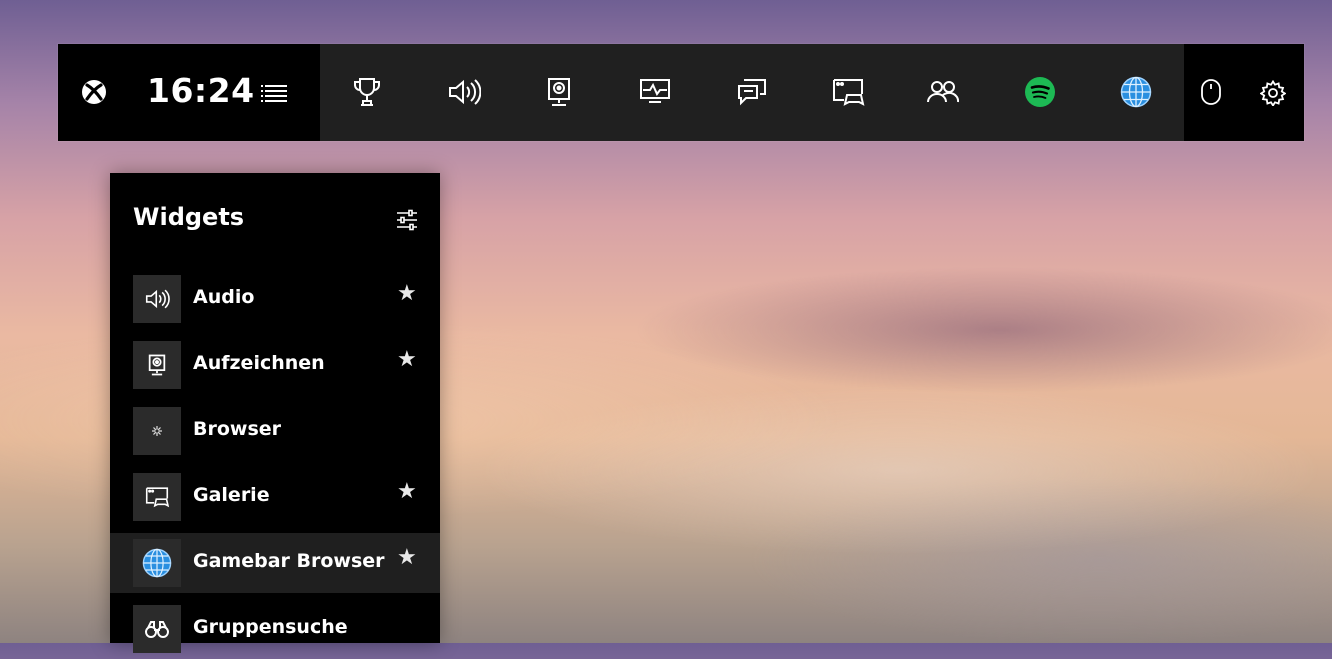 This screenshot has height=659, width=1332. I want to click on list-menu-icon, so click(274, 93).